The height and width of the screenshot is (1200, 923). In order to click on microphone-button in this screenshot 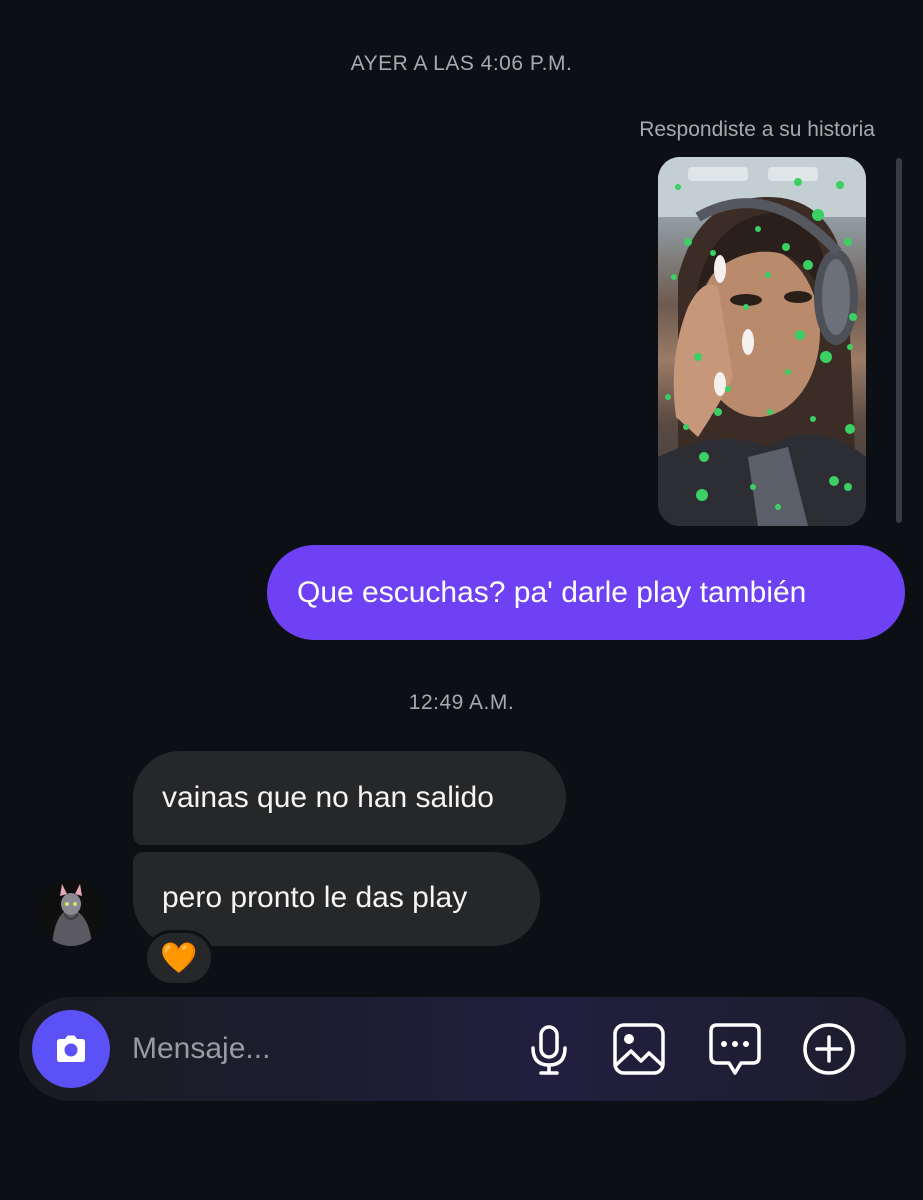, I will do `click(549, 1049)`.